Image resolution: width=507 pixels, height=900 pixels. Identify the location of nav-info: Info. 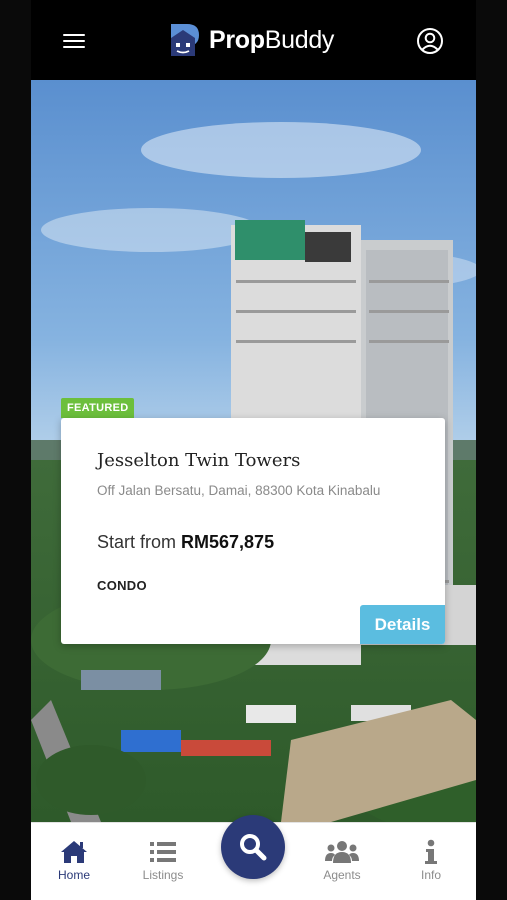
(431, 860).